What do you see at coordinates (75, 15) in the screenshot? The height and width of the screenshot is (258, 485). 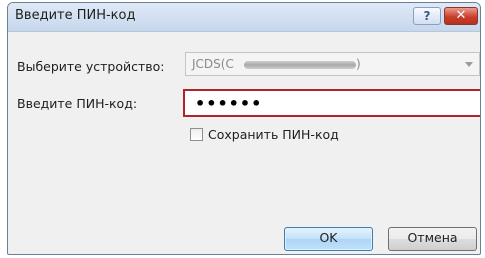 I see `dialog-title: Введите ПИН-код` at bounding box center [75, 15].